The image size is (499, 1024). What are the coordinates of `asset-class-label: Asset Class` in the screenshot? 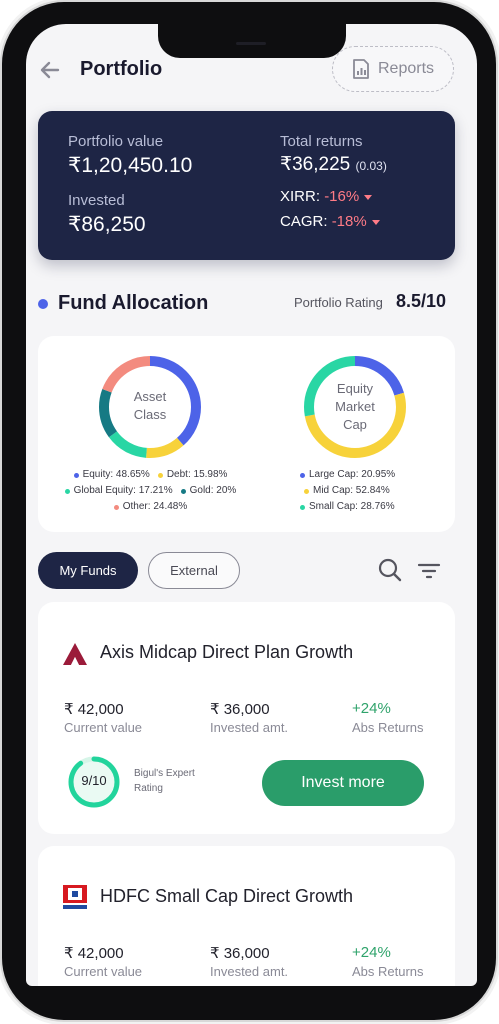 It's located at (150, 406).